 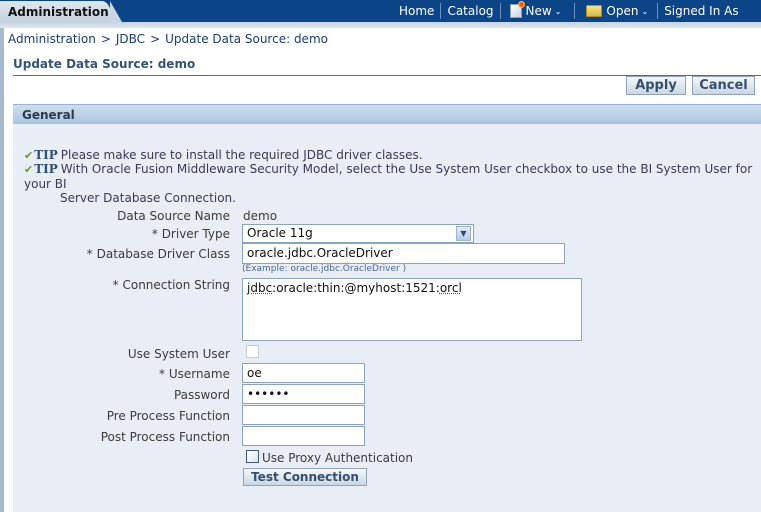 I want to click on username-label: * Username, so click(x=194, y=374).